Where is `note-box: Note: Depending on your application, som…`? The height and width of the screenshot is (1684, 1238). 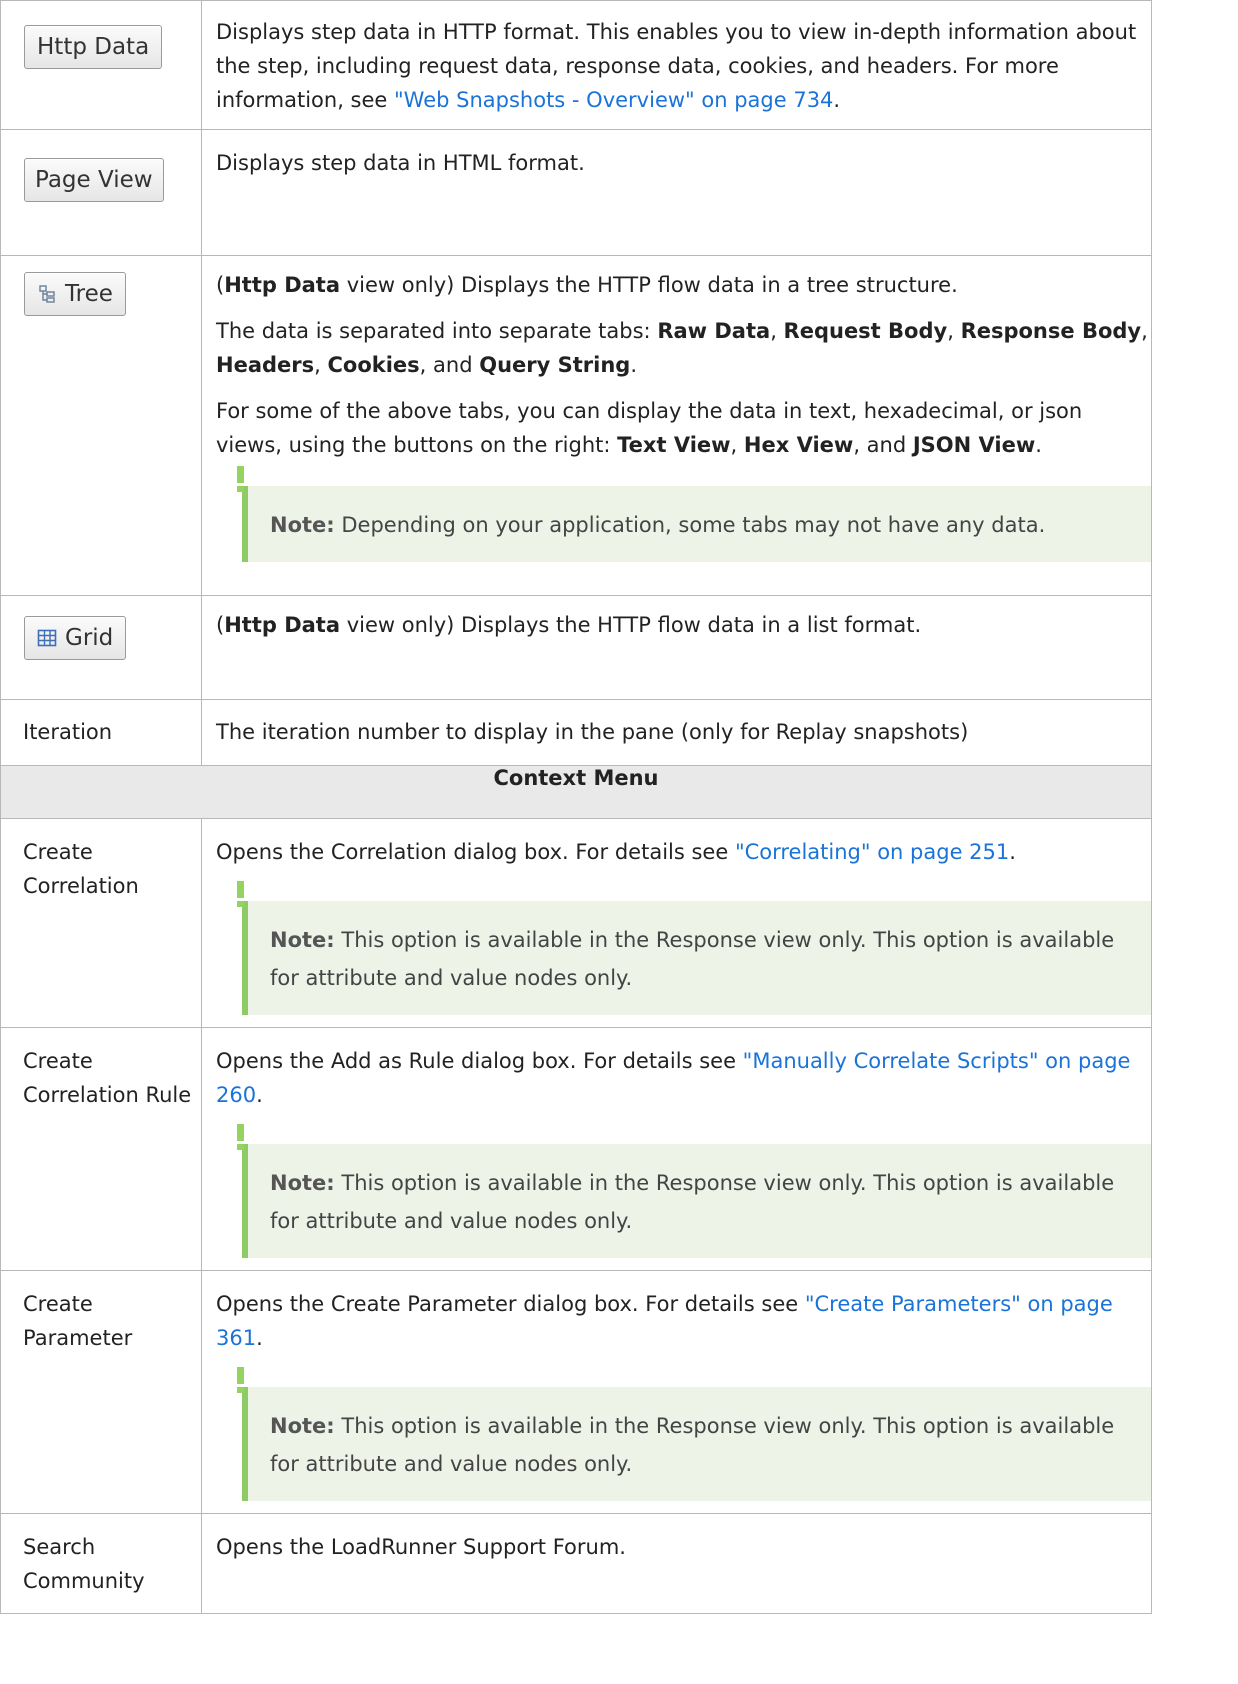
note-box: Note: Depending on your application, som… is located at coordinates (694, 514).